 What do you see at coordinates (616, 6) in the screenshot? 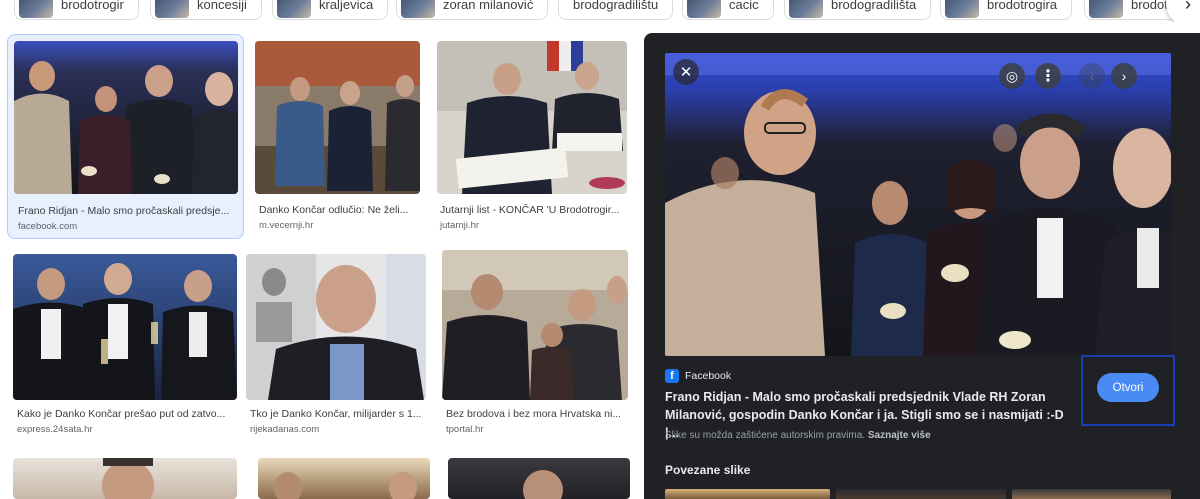
I see `chip-label: brodogradilištu` at bounding box center [616, 6].